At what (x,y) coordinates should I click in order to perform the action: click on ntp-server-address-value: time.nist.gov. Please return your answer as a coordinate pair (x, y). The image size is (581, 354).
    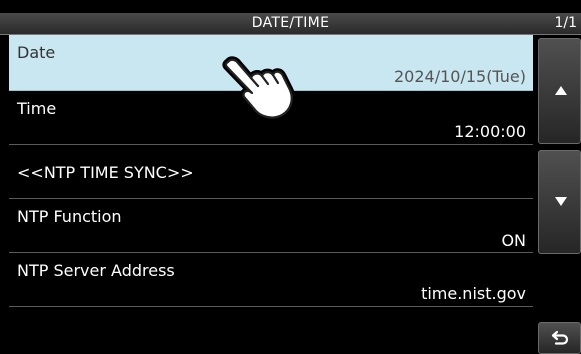
    Looking at the image, I should click on (473, 293).